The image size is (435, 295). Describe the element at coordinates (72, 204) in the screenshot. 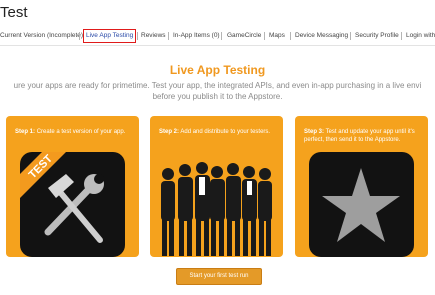

I see `test-tools-icon: TEST` at that location.